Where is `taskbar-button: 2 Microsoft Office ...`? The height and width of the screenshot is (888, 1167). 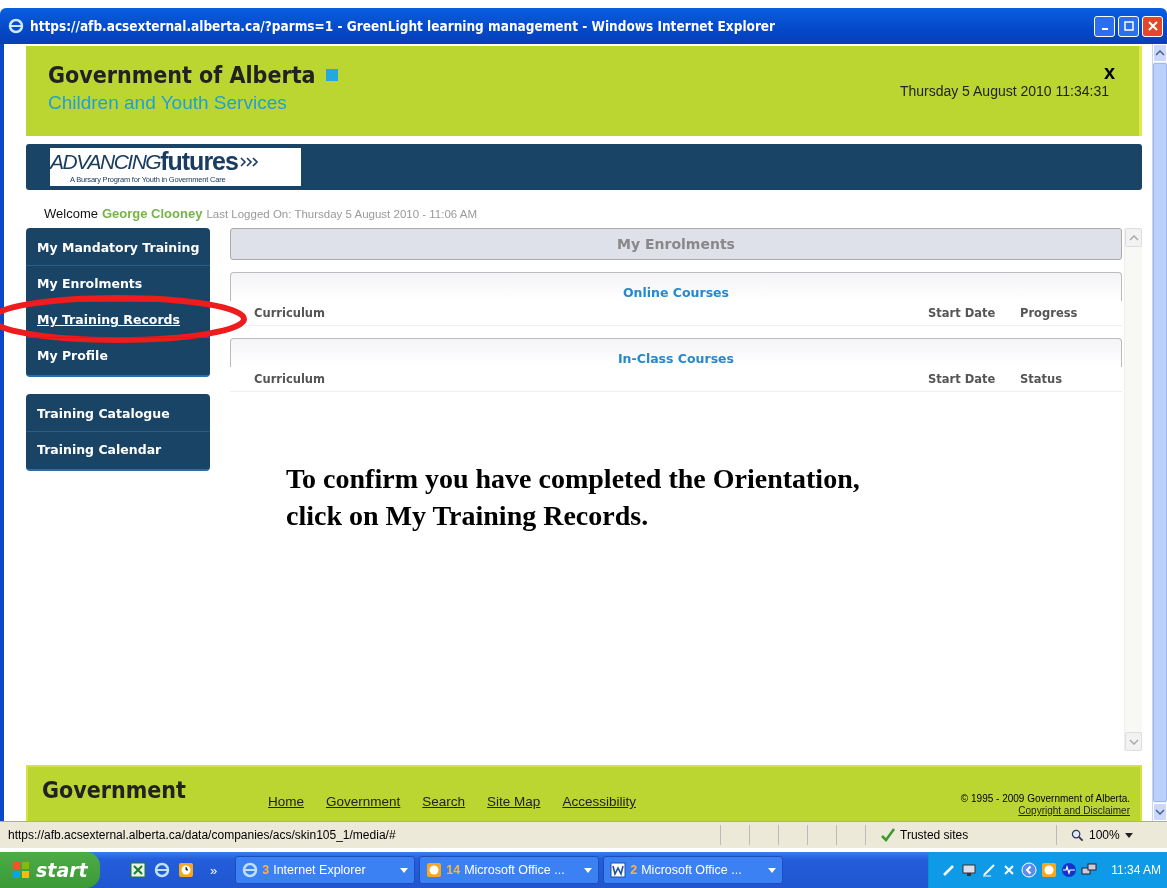 taskbar-button: 2 Microsoft Office ... is located at coordinates (693, 870).